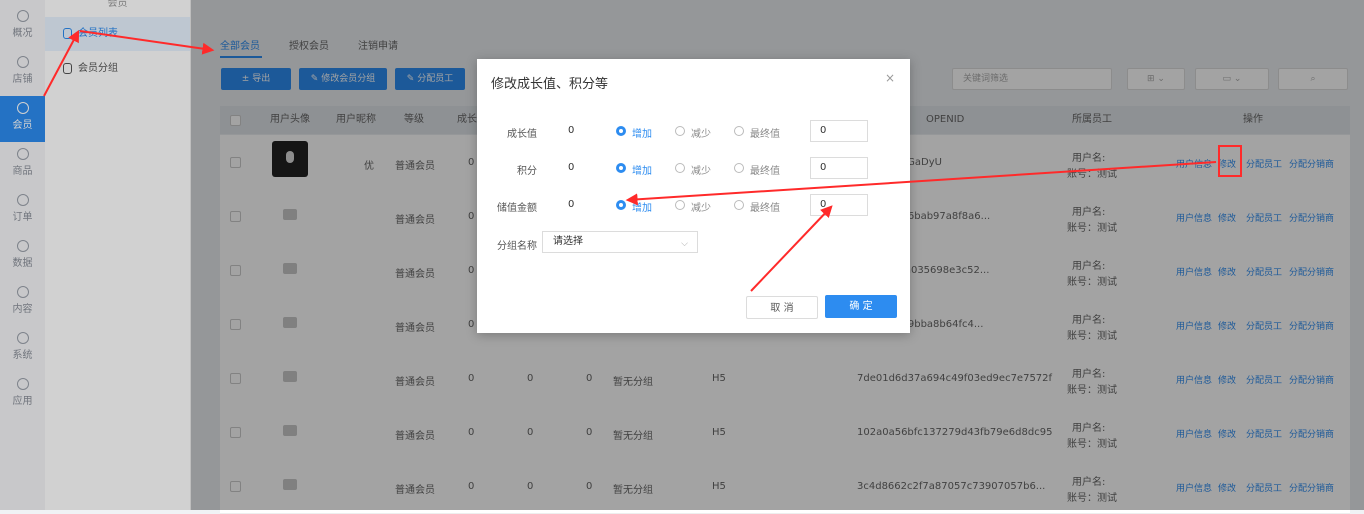 The height and width of the screenshot is (514, 1364). Describe the element at coordinates (61, 63) in the screenshot. I see `arrow-to-member-nav` at that location.